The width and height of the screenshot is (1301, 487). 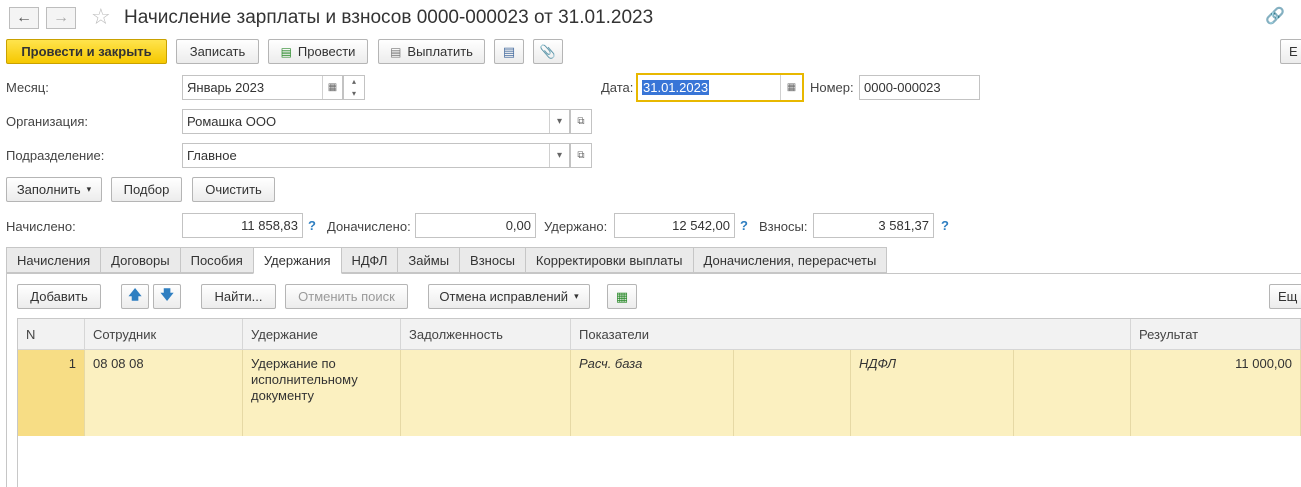 I want to click on month-stepper: ▴ ▾, so click(x=354, y=87).